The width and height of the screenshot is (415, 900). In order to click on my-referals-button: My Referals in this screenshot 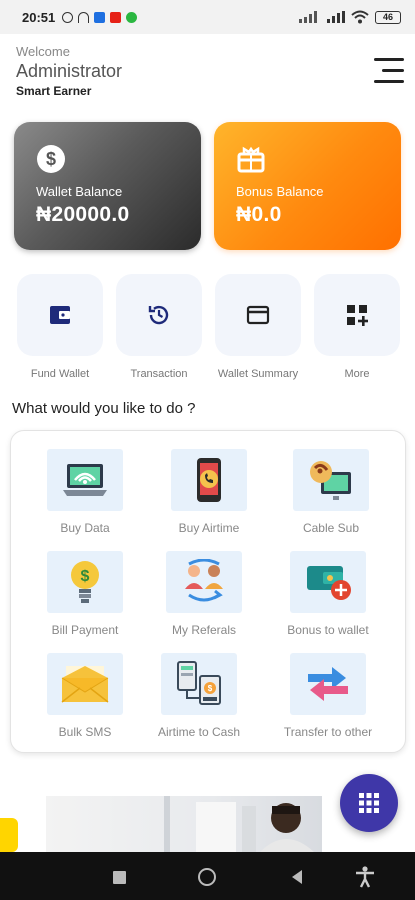, I will do `click(204, 594)`.